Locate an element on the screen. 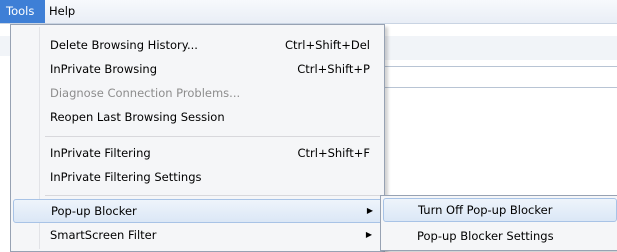 This screenshot has height=252, width=617. menu-item-smartscreen-filter: SmartScreen Filter ▶ is located at coordinates (197, 235).